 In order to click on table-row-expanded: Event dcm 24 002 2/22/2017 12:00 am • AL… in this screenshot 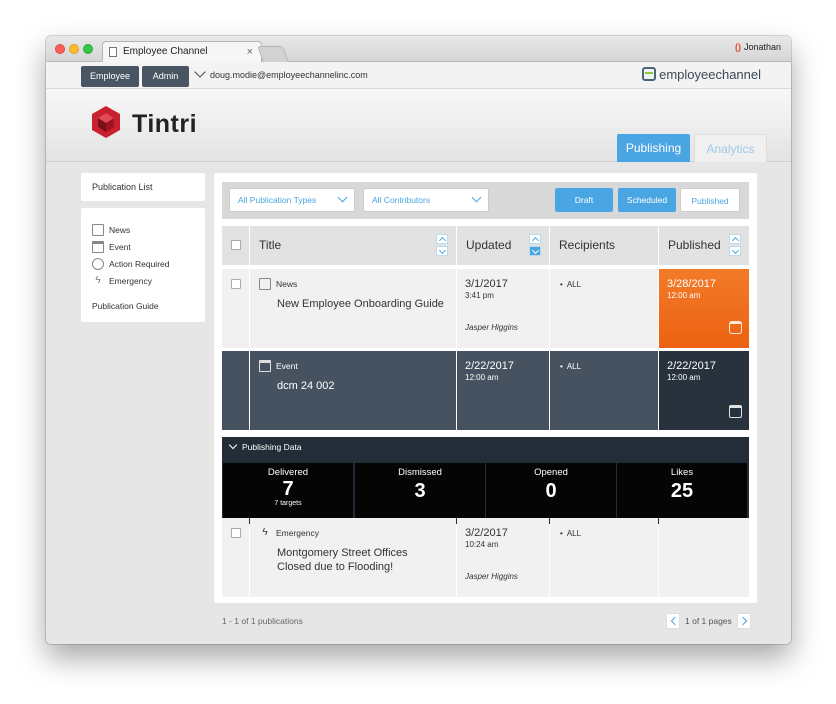, I will do `click(485, 390)`.